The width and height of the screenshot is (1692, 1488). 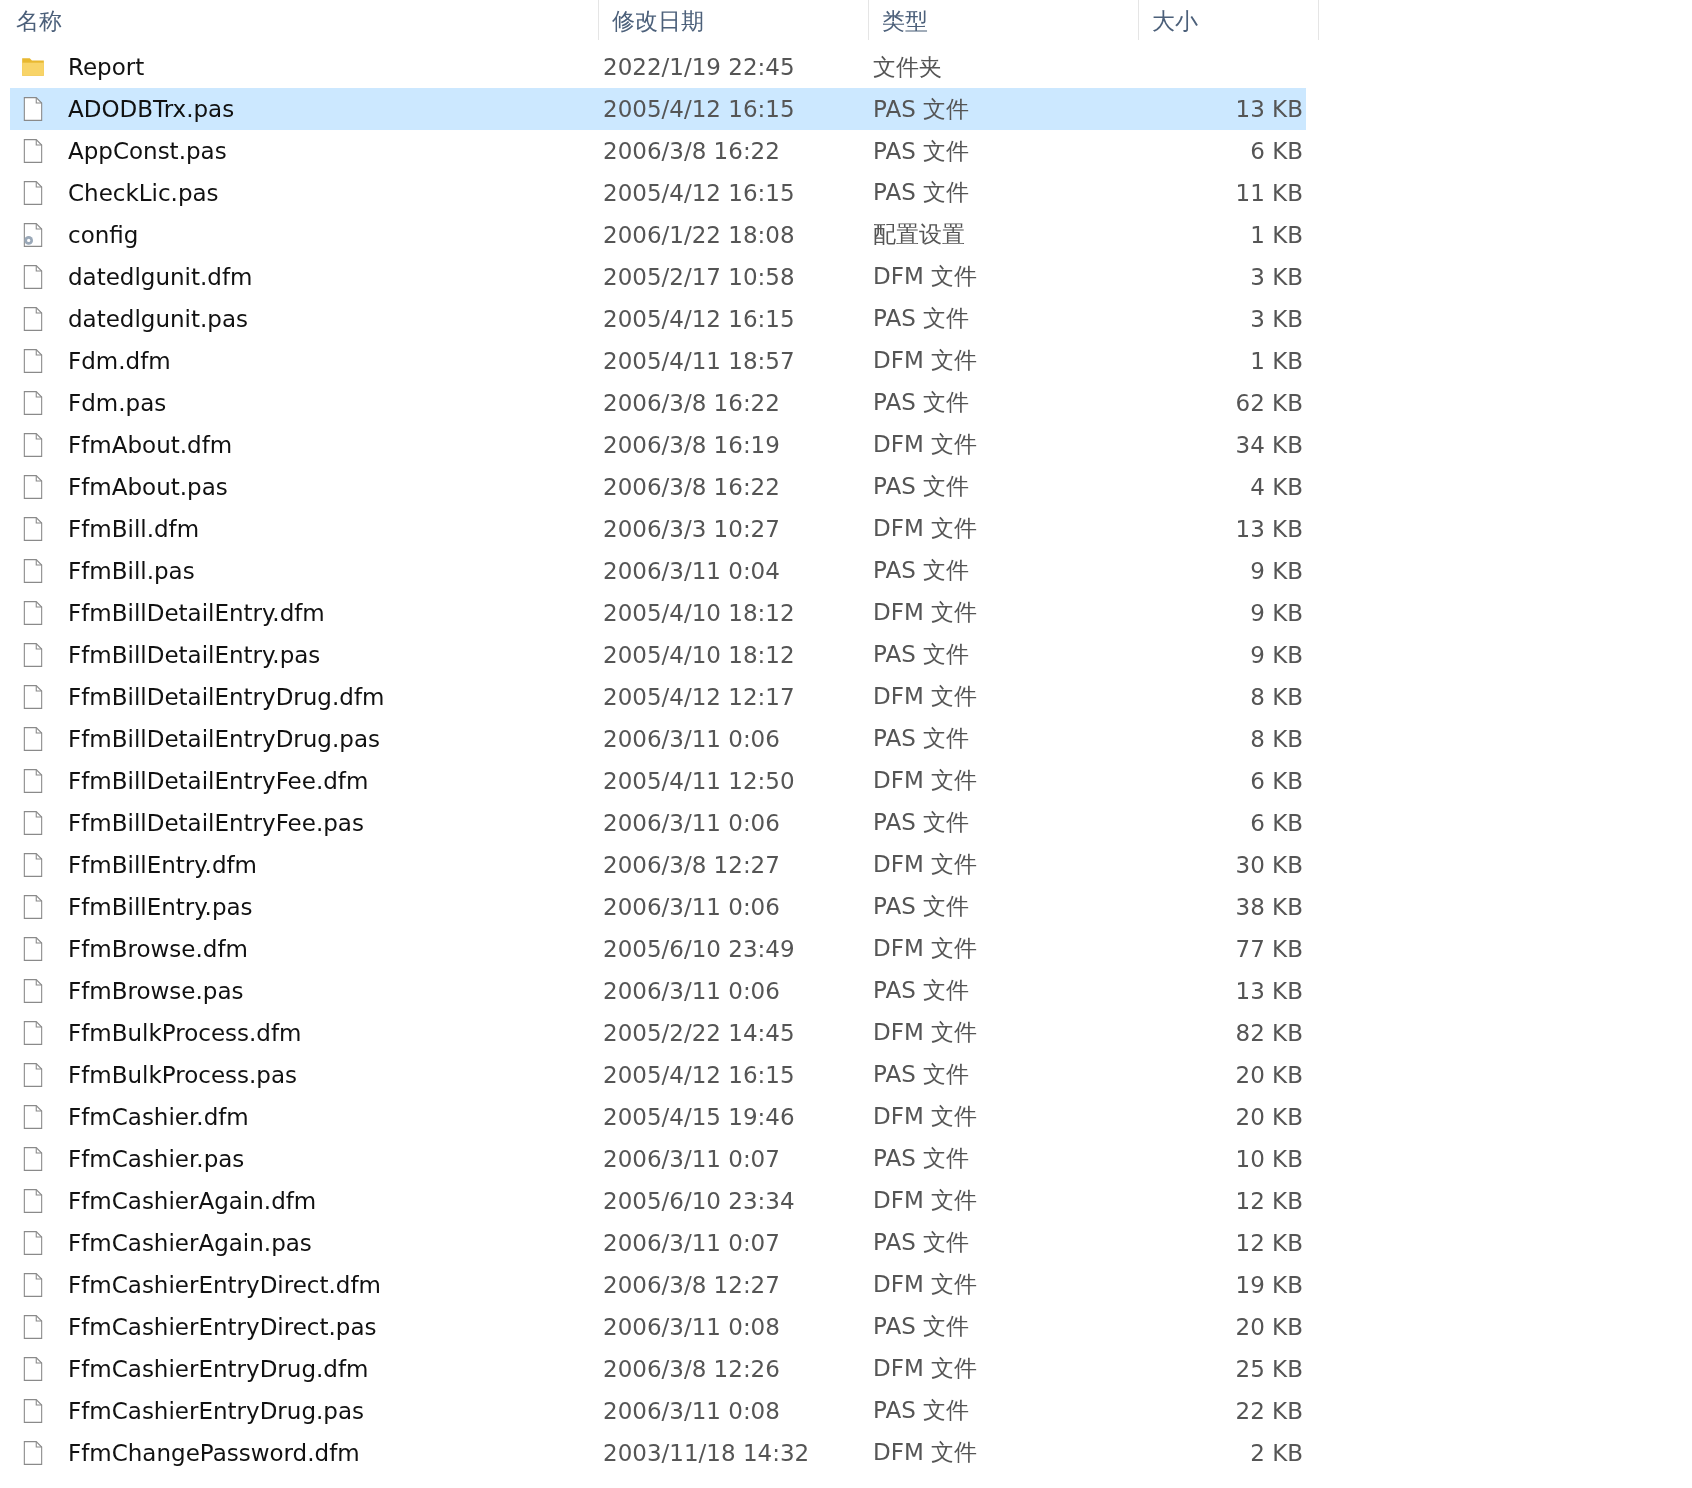 I want to click on file-name: FfmBillDetailEntryFee.pas, so click(x=216, y=822).